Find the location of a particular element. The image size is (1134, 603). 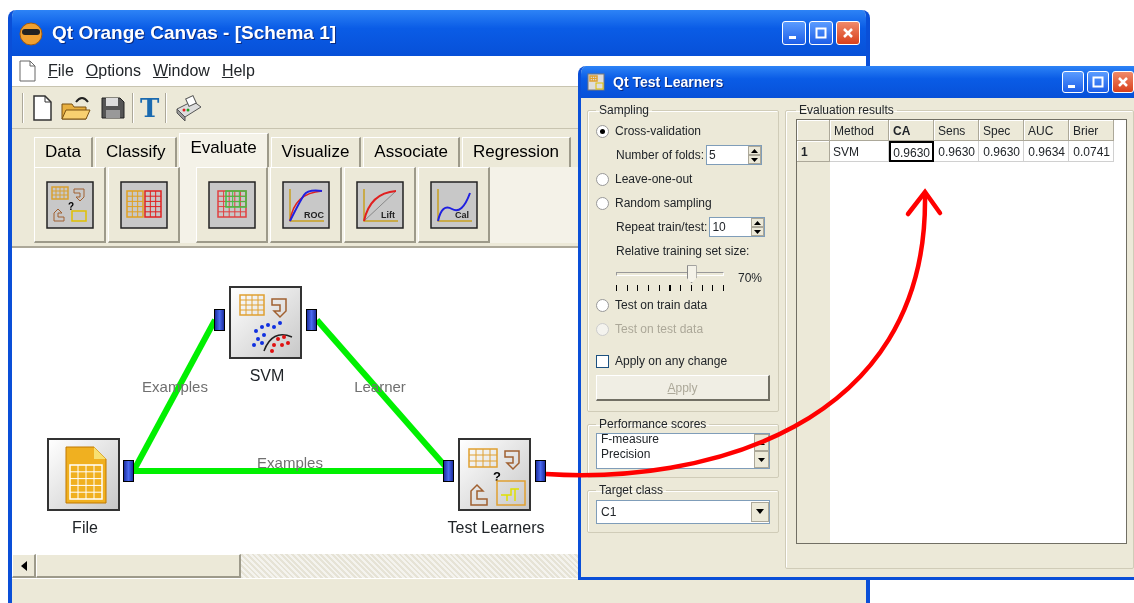

matrix-icon is located at coordinates (143, 204).